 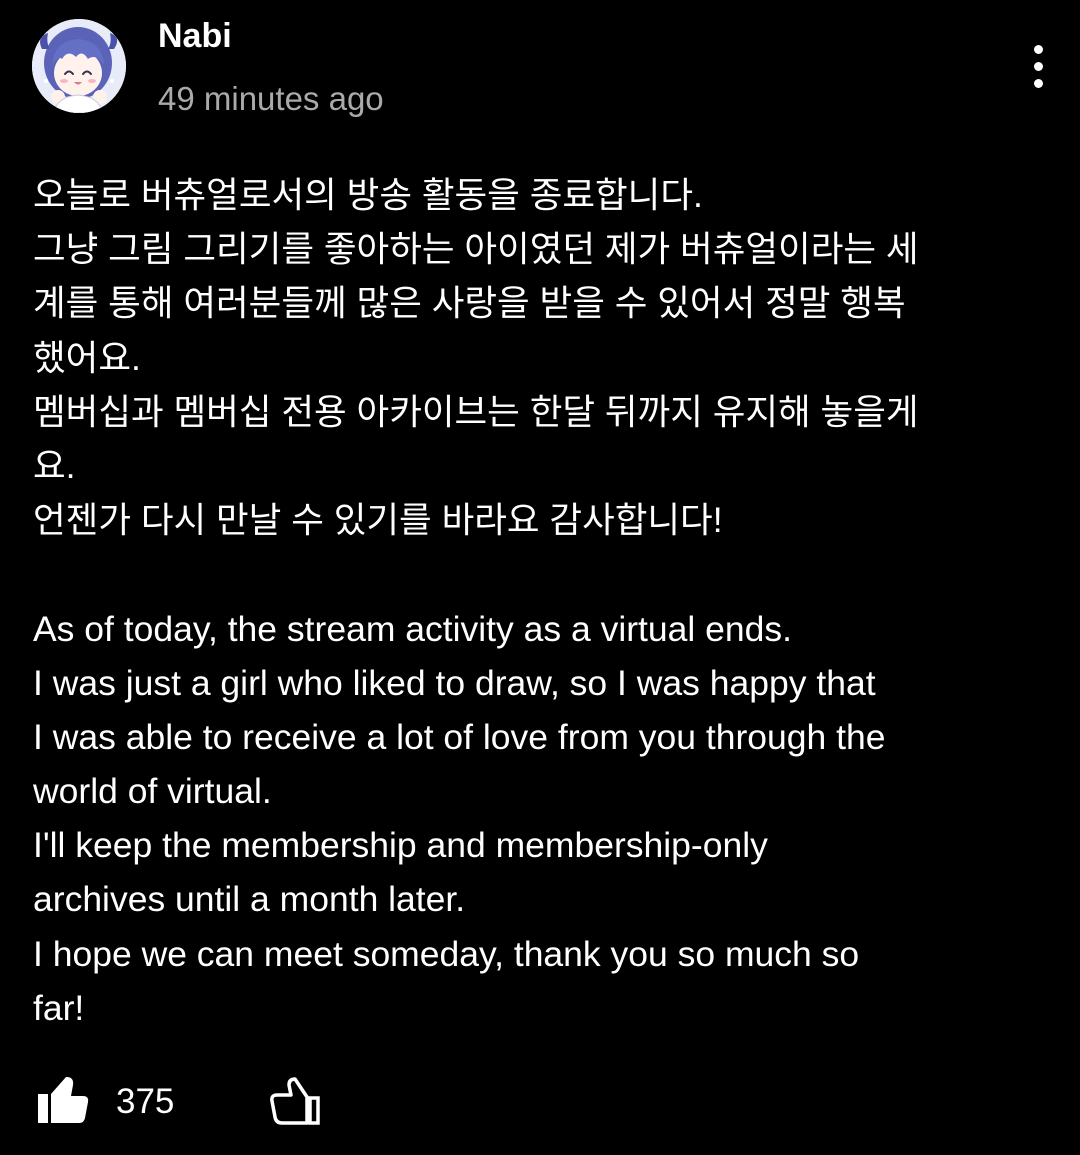 I want to click on dislike-button, so click(x=296, y=1102).